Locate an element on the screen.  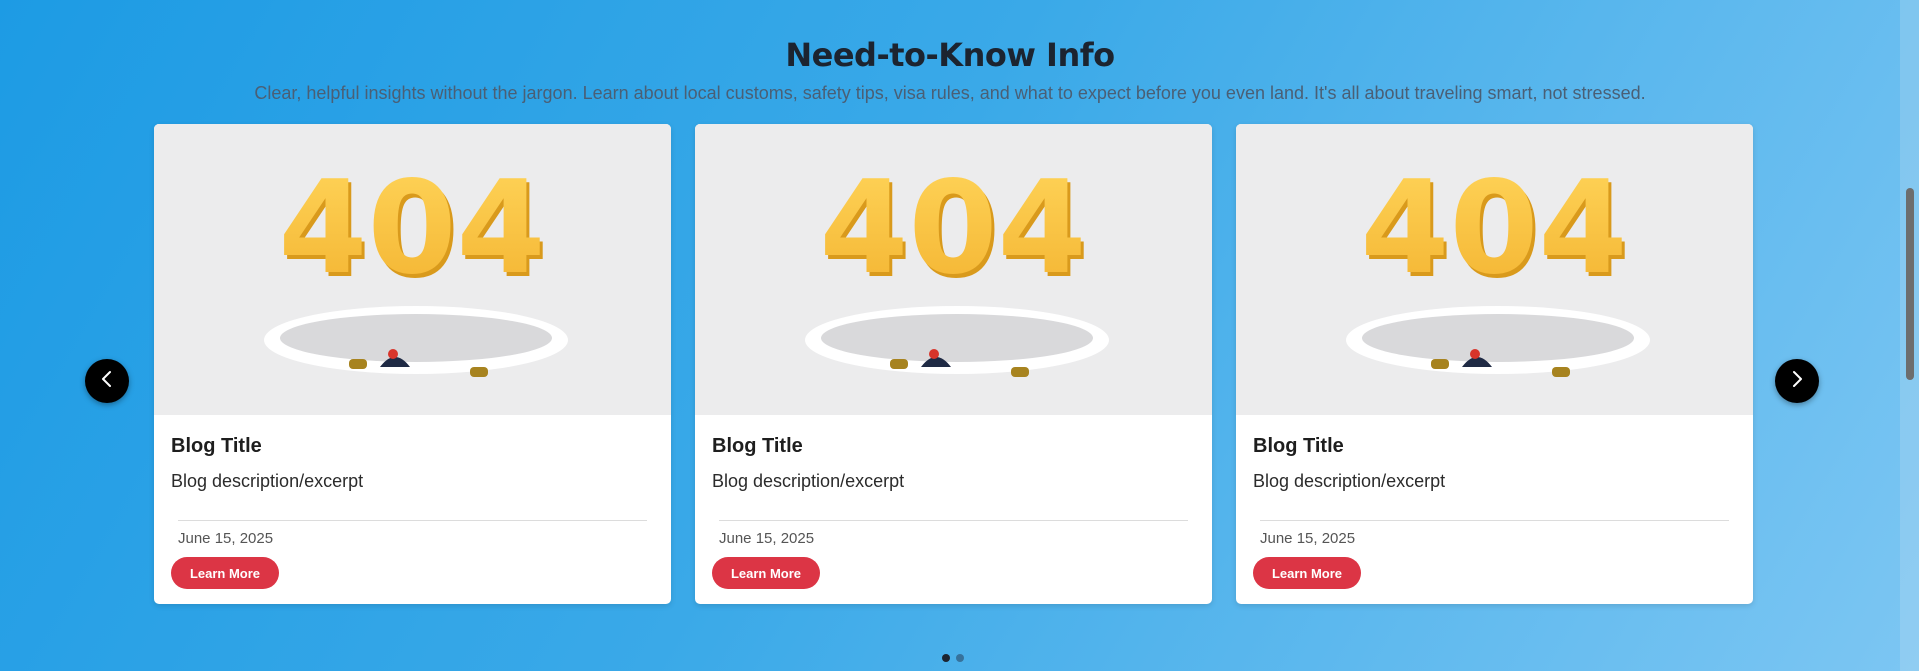
carousel-prev-button is located at coordinates (107, 381).